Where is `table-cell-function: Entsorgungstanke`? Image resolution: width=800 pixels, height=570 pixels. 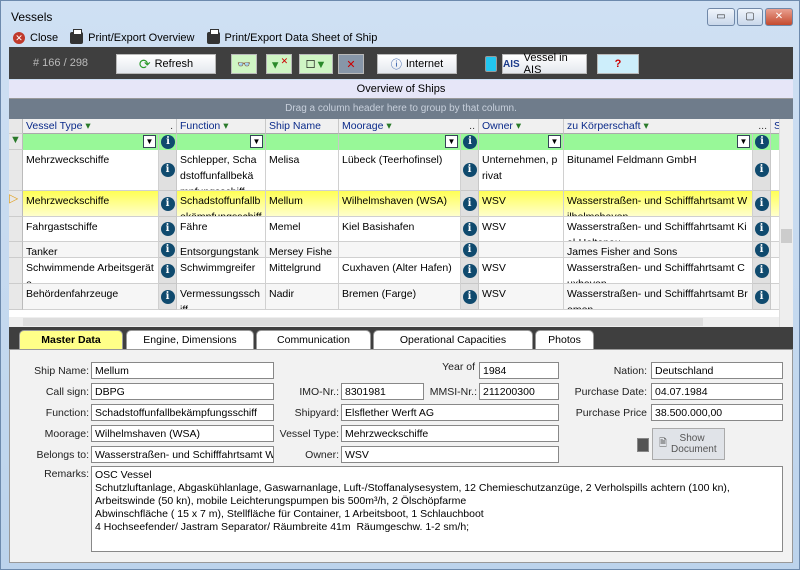
table-cell-function: Entsorgungstanke is located at coordinates (221, 250).